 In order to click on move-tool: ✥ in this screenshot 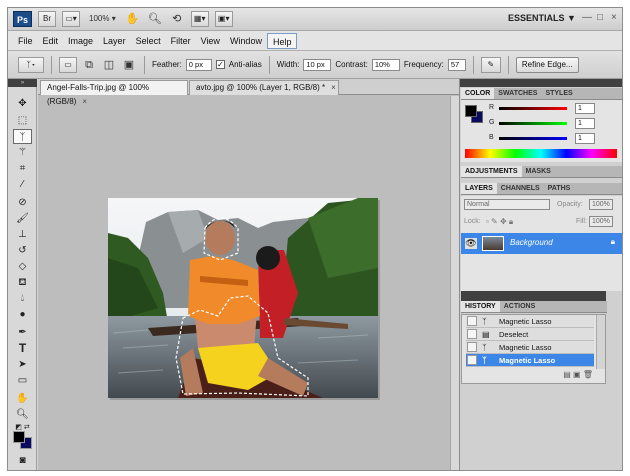, I will do `click(22, 103)`.